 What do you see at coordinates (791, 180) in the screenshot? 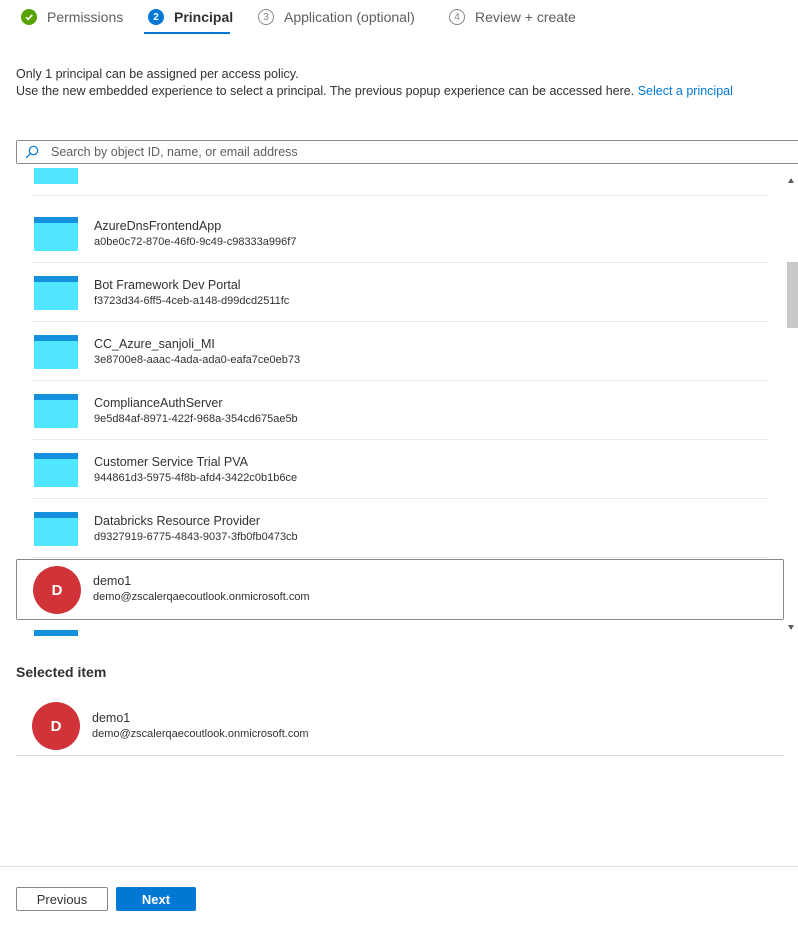
I see `scroll-up-arrow-icon` at bounding box center [791, 180].